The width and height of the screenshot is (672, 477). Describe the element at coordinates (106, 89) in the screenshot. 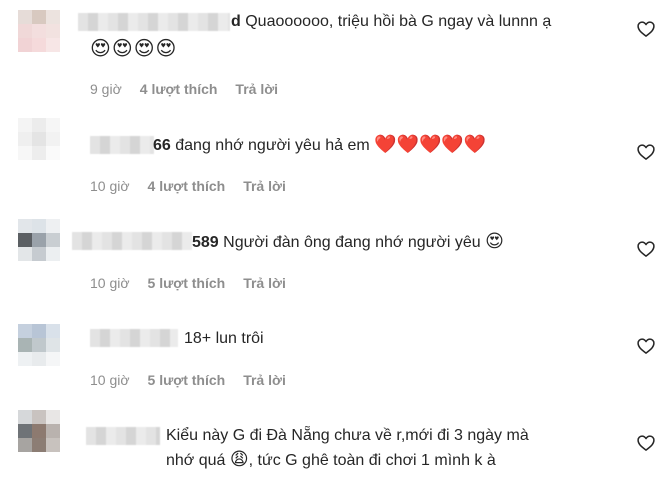

I see `timestamp: 9 giờ` at that location.